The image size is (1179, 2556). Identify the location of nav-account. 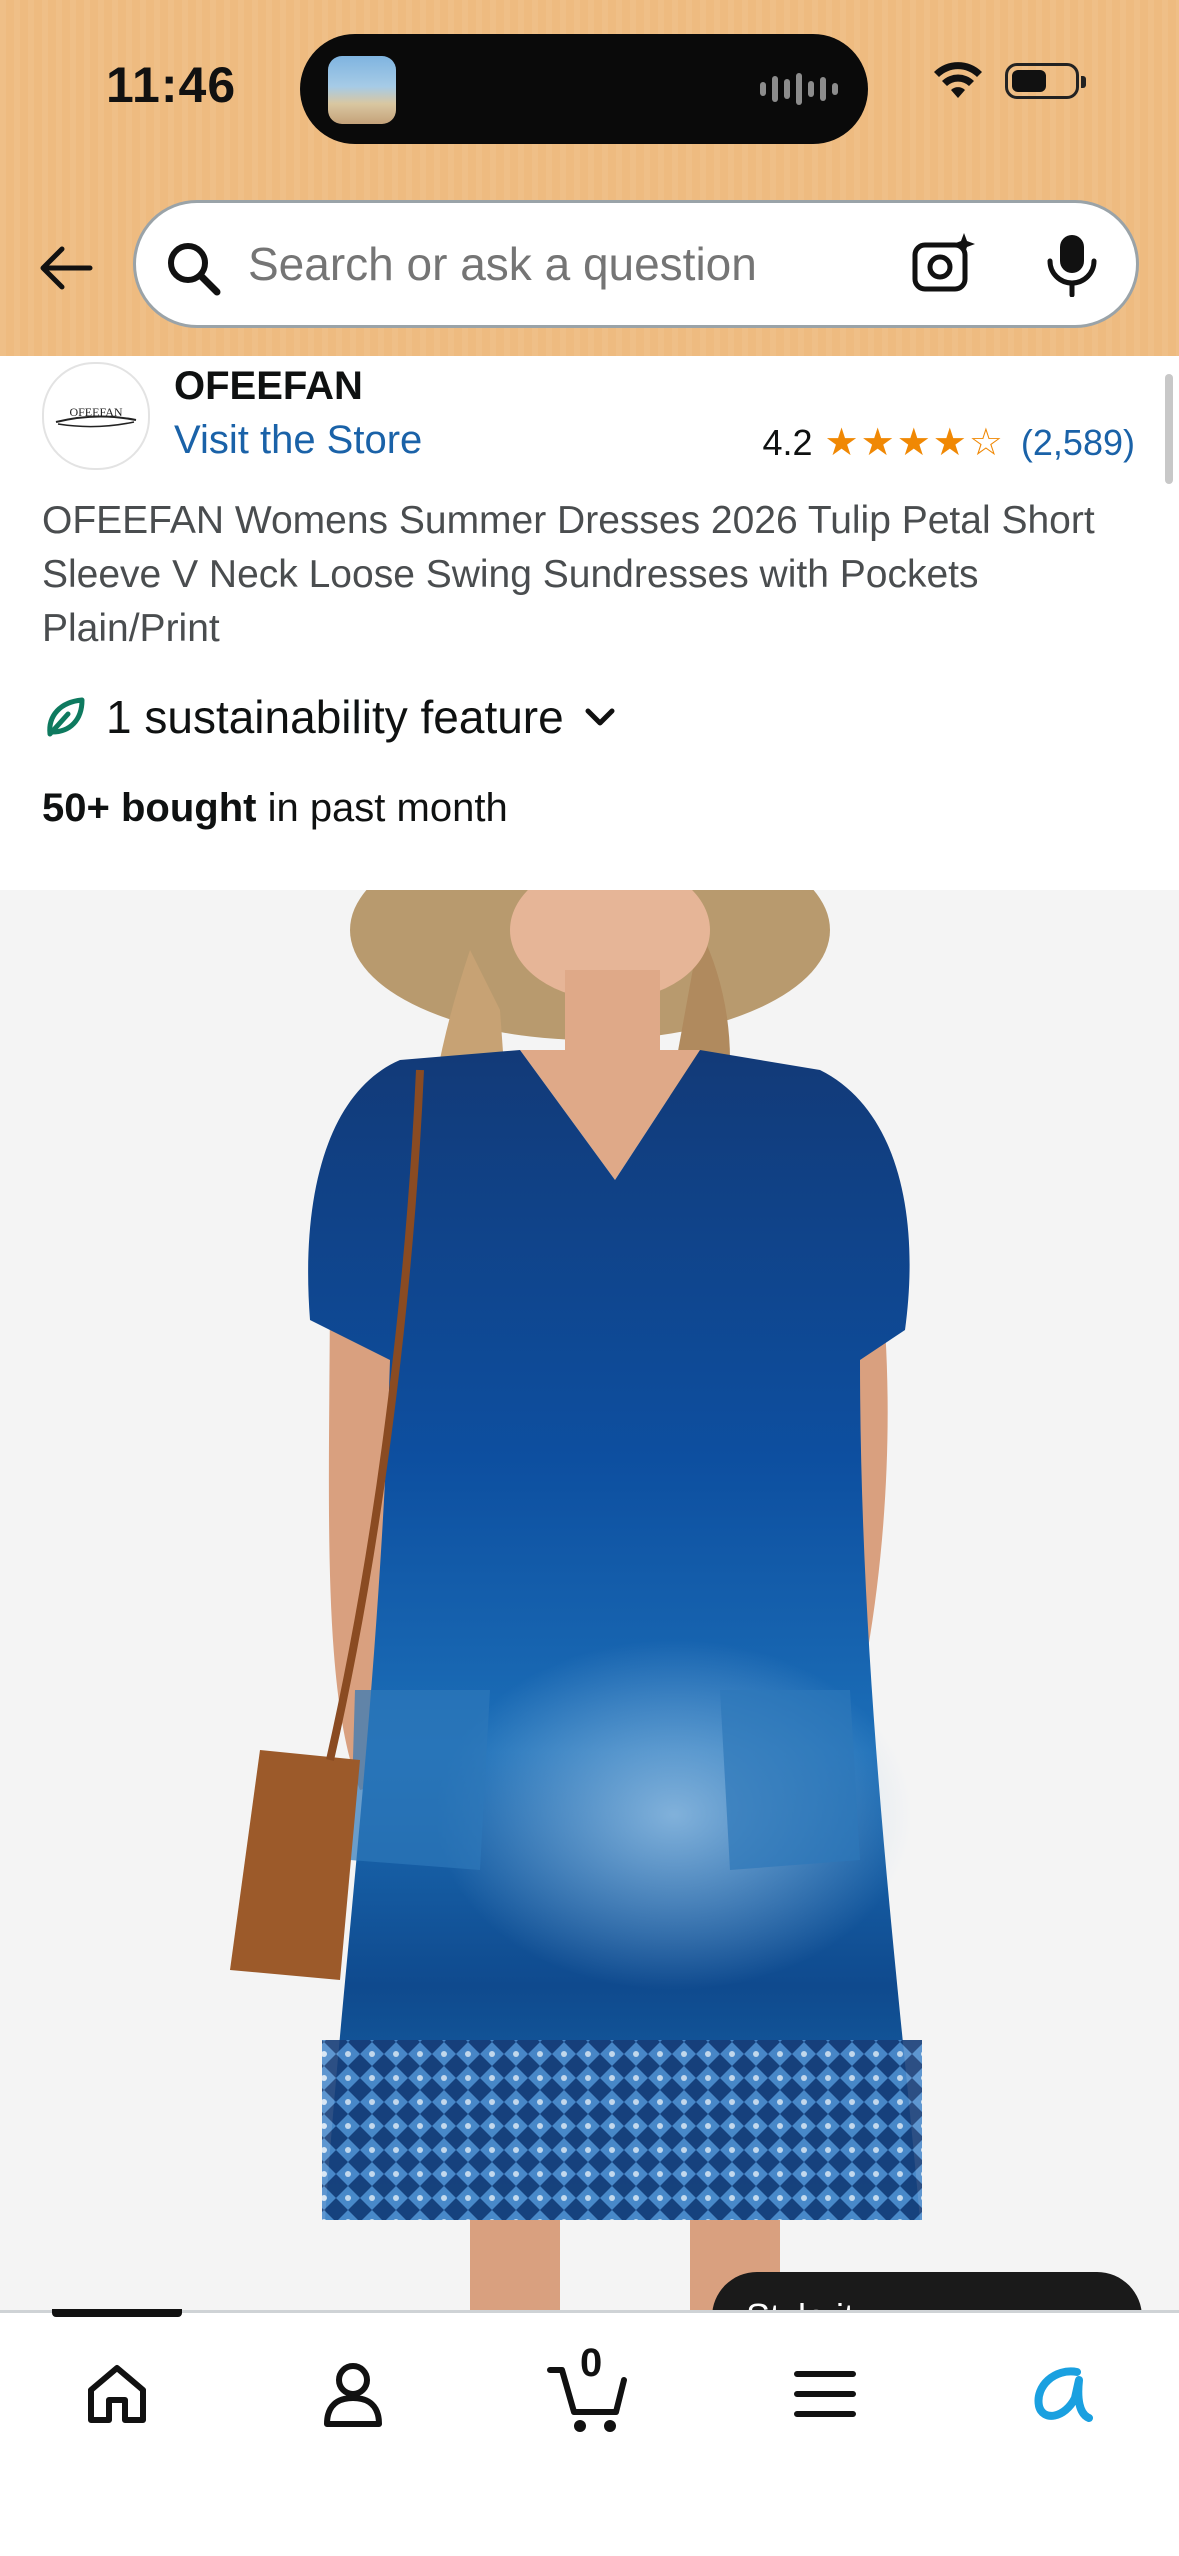
(353, 2394).